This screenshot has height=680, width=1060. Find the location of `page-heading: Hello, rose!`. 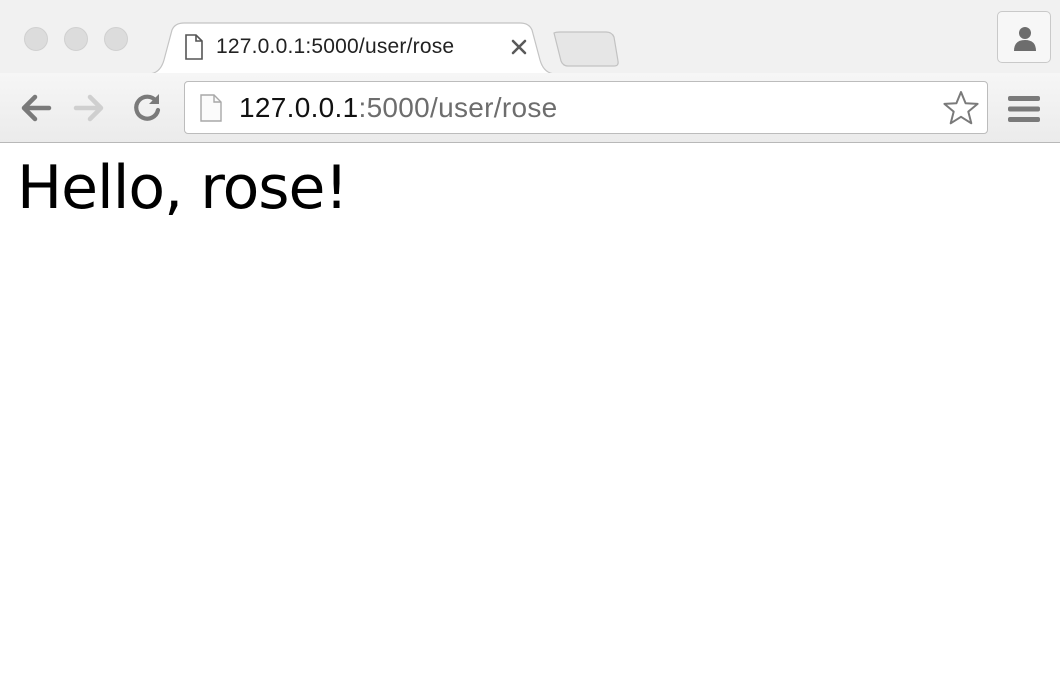

page-heading: Hello, rose! is located at coordinates (183, 188).